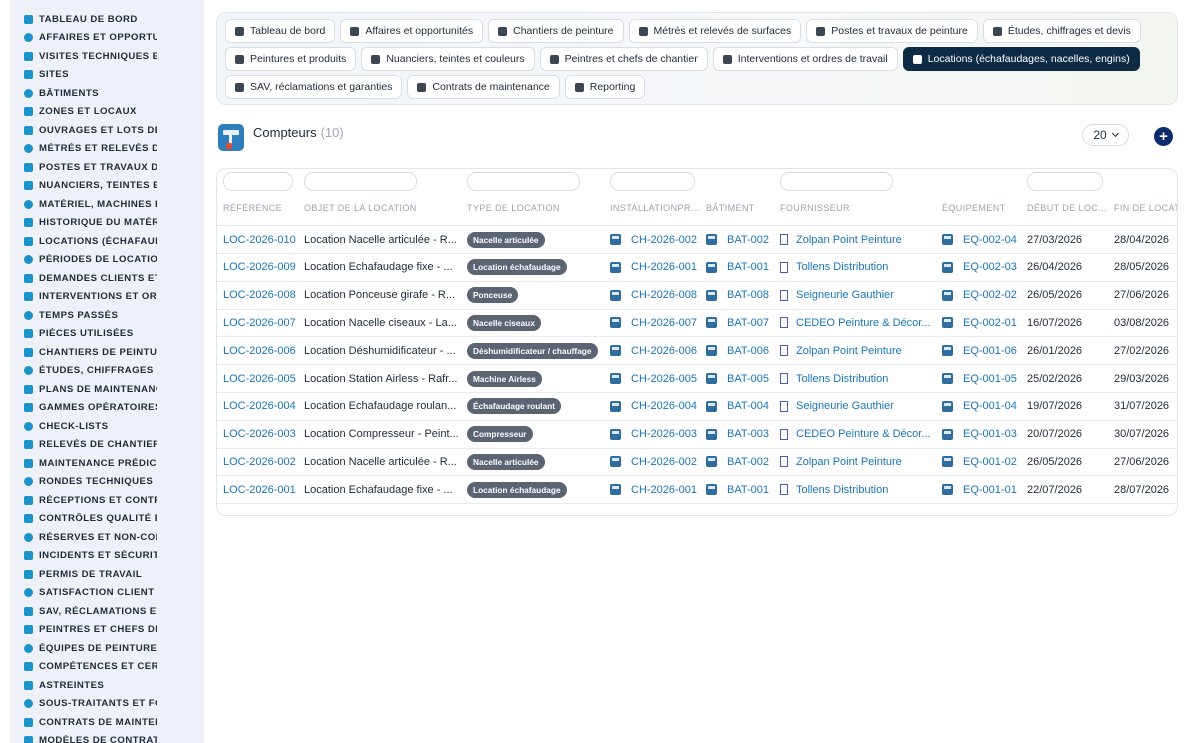 This screenshot has height=743, width=1200. I want to click on module-tab: Contrats de maintenance, so click(483, 87).